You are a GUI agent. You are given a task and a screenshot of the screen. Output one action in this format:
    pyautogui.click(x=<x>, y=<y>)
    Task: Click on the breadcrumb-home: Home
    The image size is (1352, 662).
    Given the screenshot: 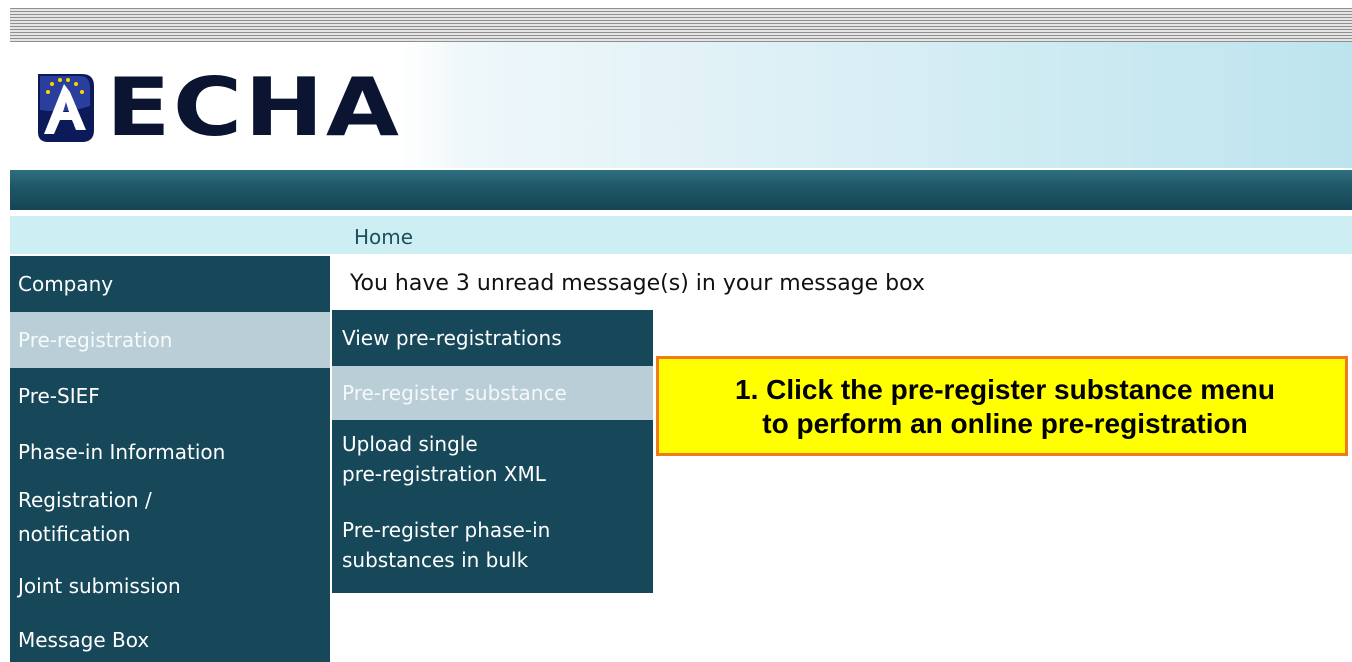 What is the action you would take?
    pyautogui.click(x=383, y=237)
    